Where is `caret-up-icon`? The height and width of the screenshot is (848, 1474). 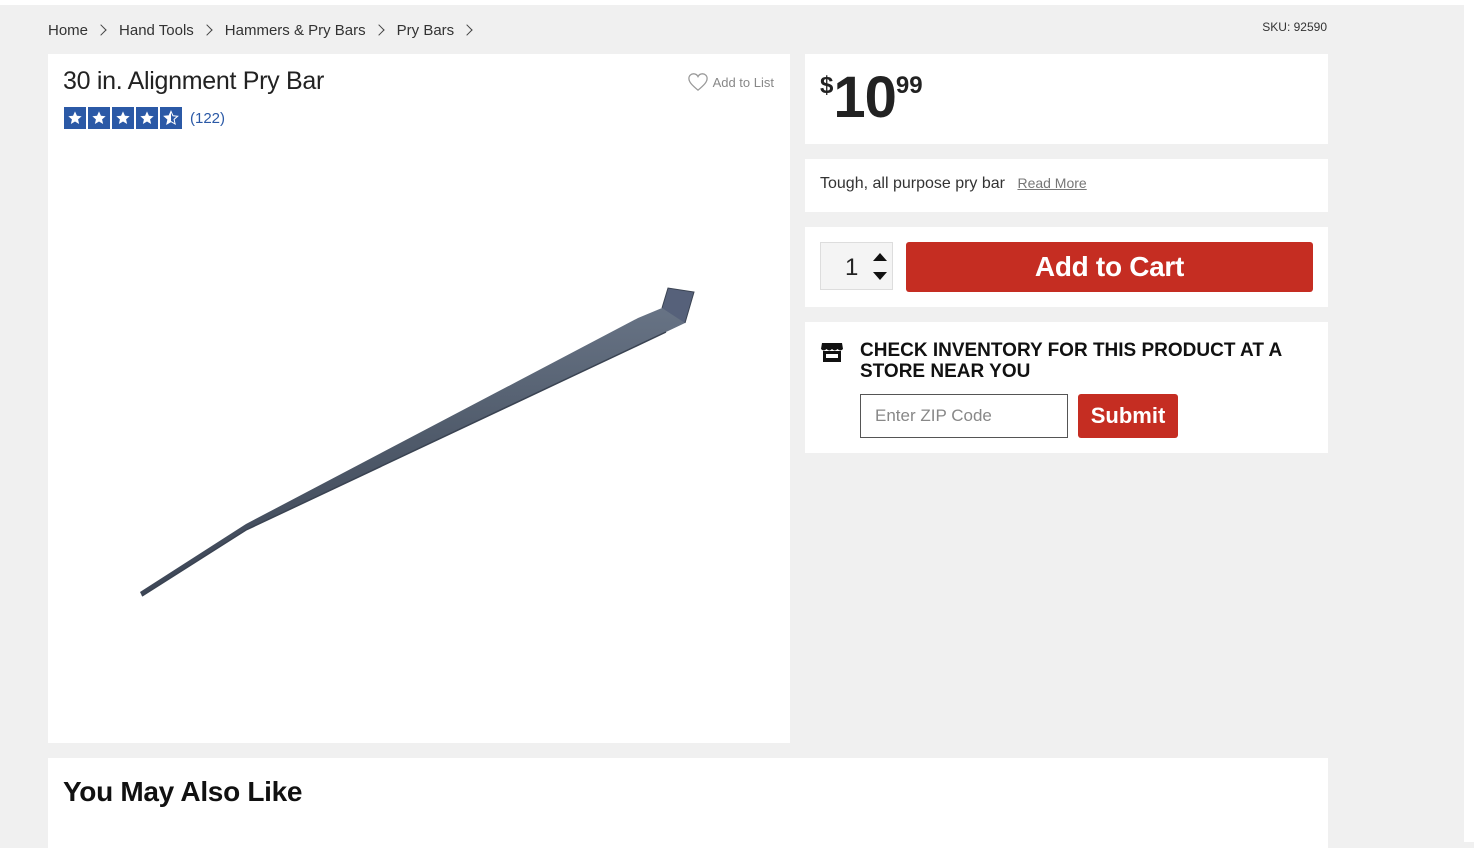
caret-up-icon is located at coordinates (880, 257).